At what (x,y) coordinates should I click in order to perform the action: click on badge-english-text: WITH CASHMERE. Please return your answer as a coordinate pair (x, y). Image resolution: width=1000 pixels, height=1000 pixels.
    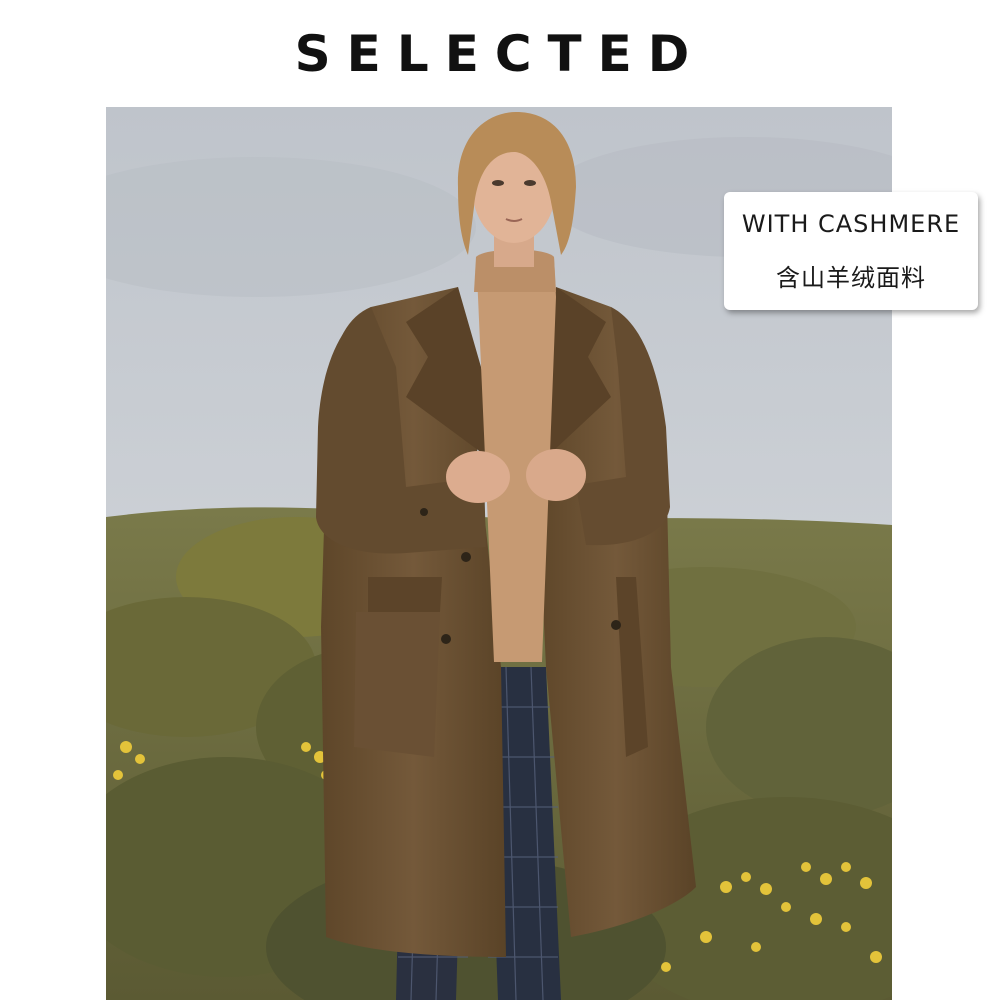
    Looking at the image, I should click on (851, 224).